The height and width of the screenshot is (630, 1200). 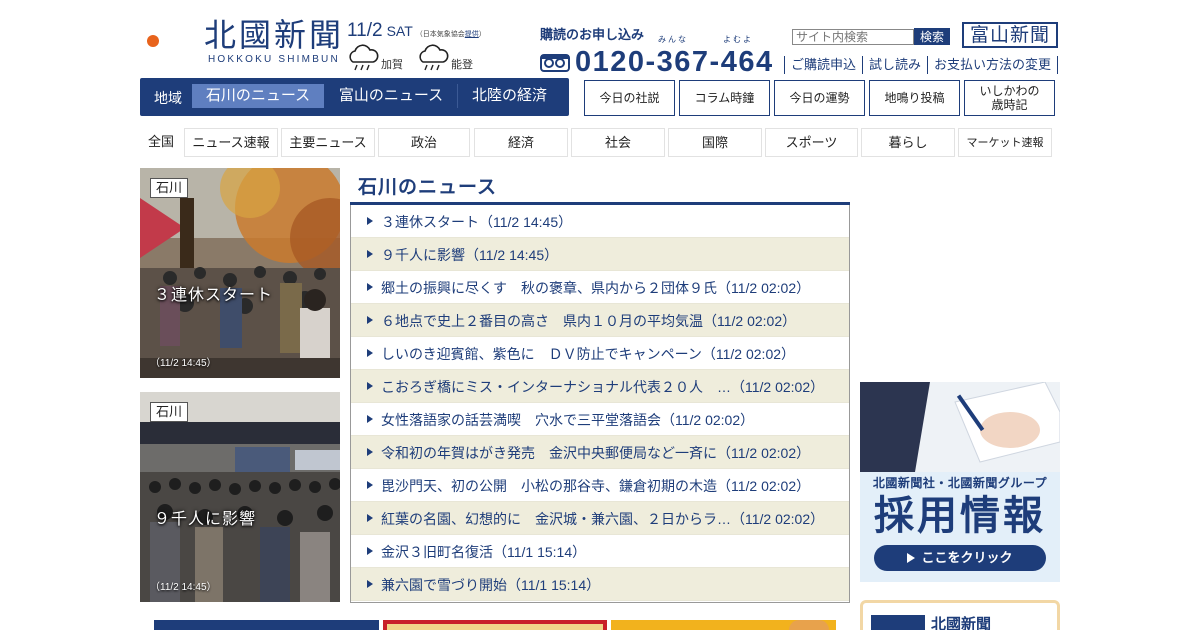 I want to click on news-item: ９千人に影響（11/2 14:45）, so click(x=600, y=254).